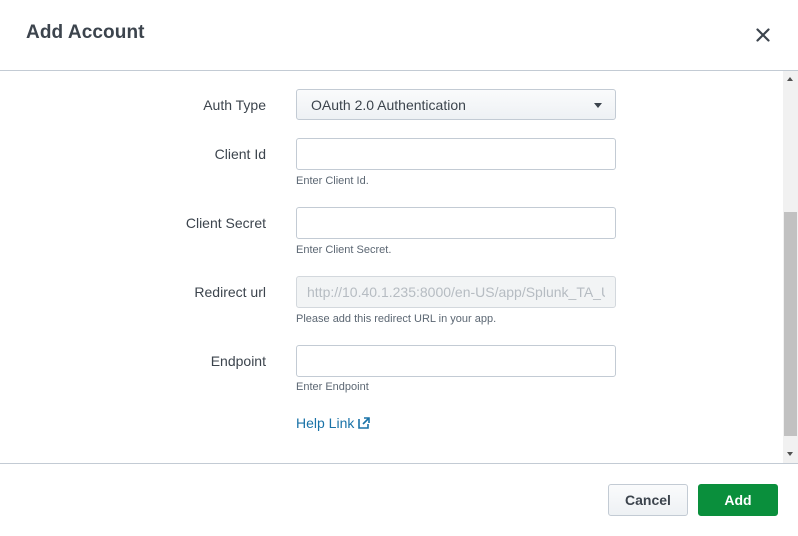 The image size is (798, 536). Describe the element at coordinates (790, 454) in the screenshot. I see `scroll-down-arrow-icon` at that location.